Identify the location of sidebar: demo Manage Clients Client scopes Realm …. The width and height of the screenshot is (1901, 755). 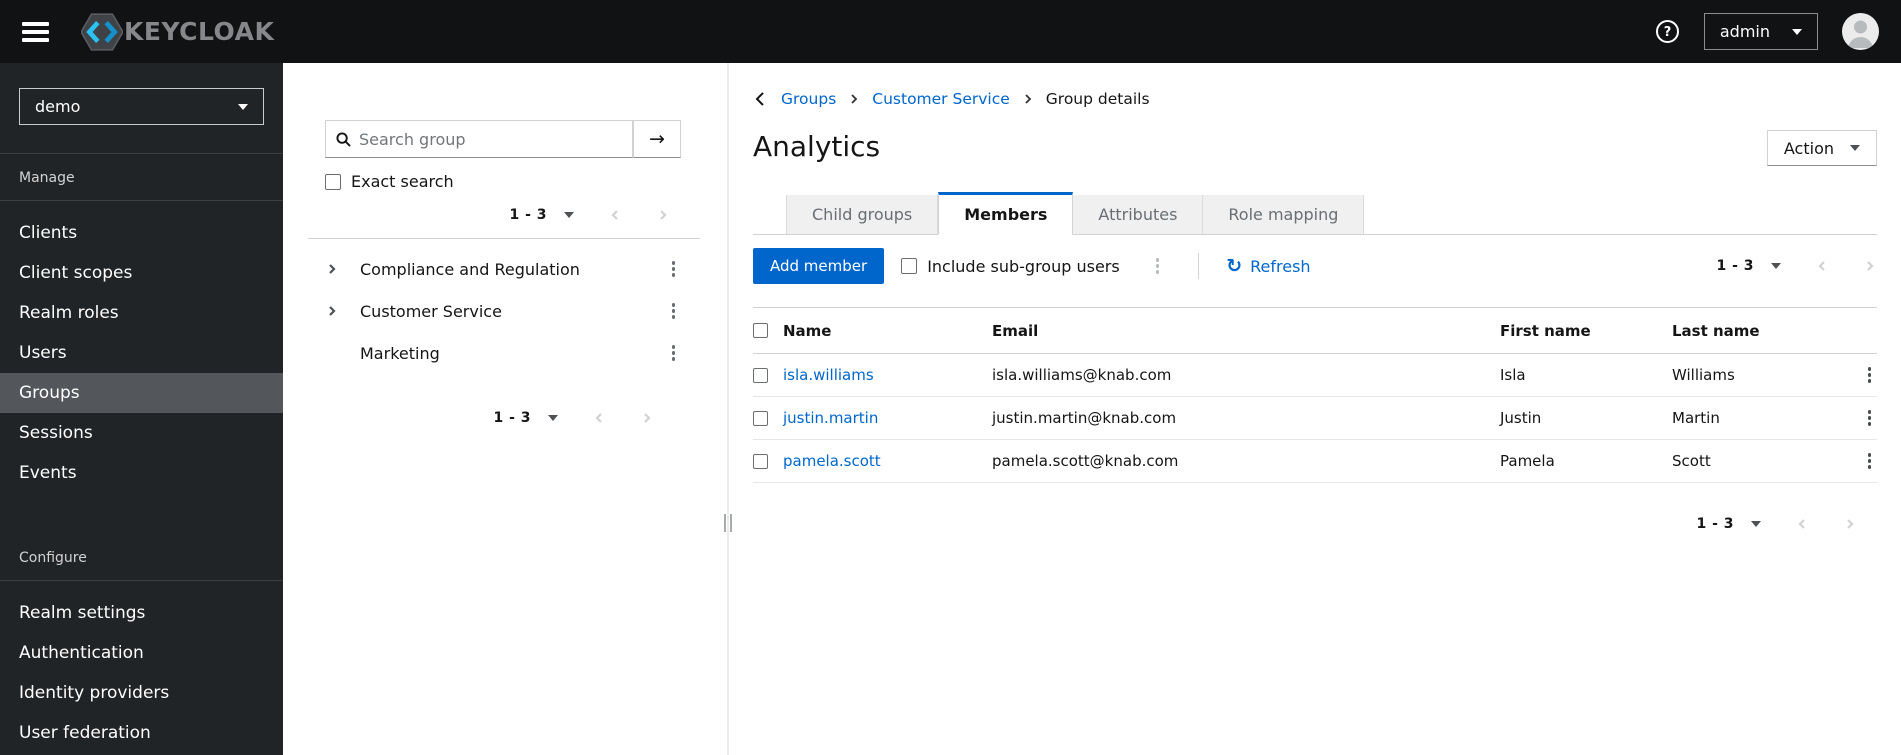
(141, 409).